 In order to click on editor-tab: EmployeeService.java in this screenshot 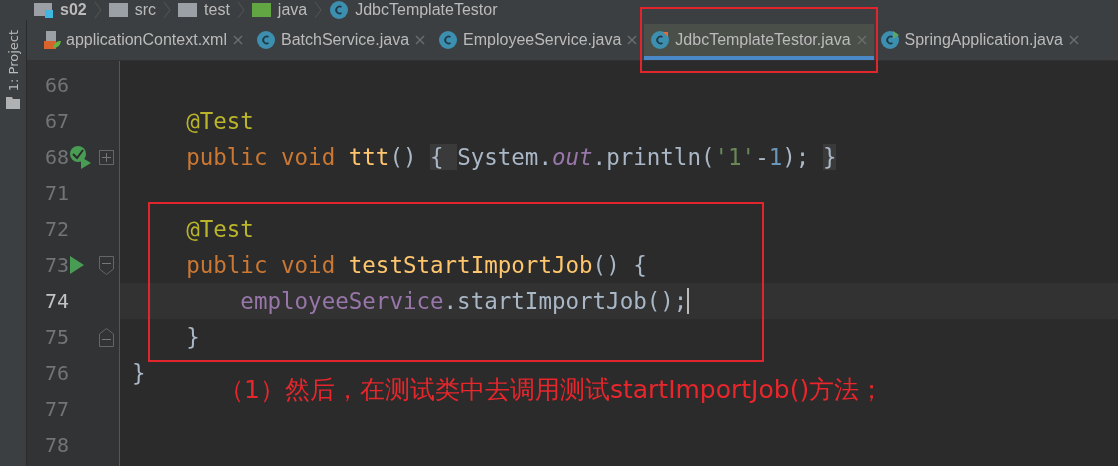, I will do `click(538, 42)`.